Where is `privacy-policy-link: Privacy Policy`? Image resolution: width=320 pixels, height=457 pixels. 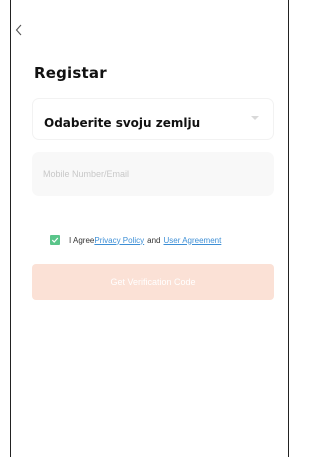
privacy-policy-link: Privacy Policy is located at coordinates (119, 240).